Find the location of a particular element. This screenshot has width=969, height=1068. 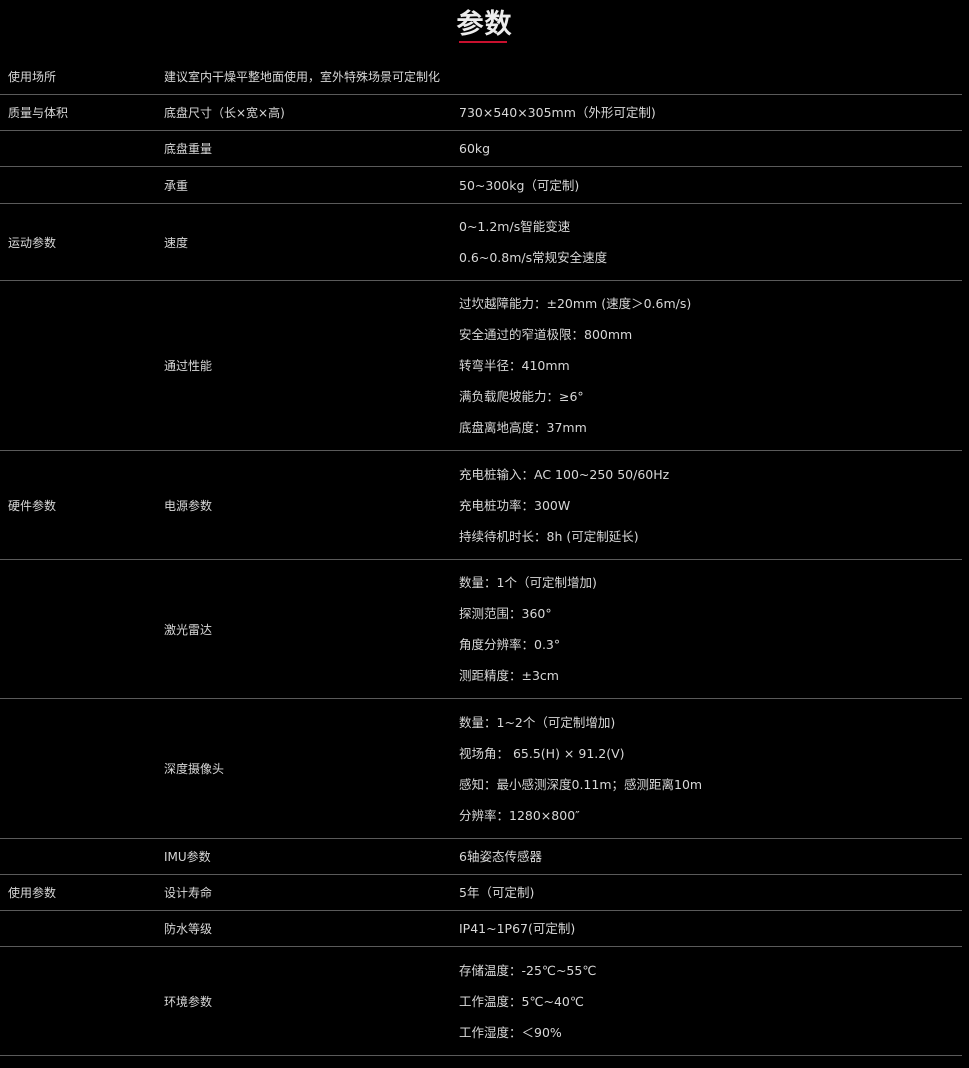

item-label: 速度 is located at coordinates (176, 242).